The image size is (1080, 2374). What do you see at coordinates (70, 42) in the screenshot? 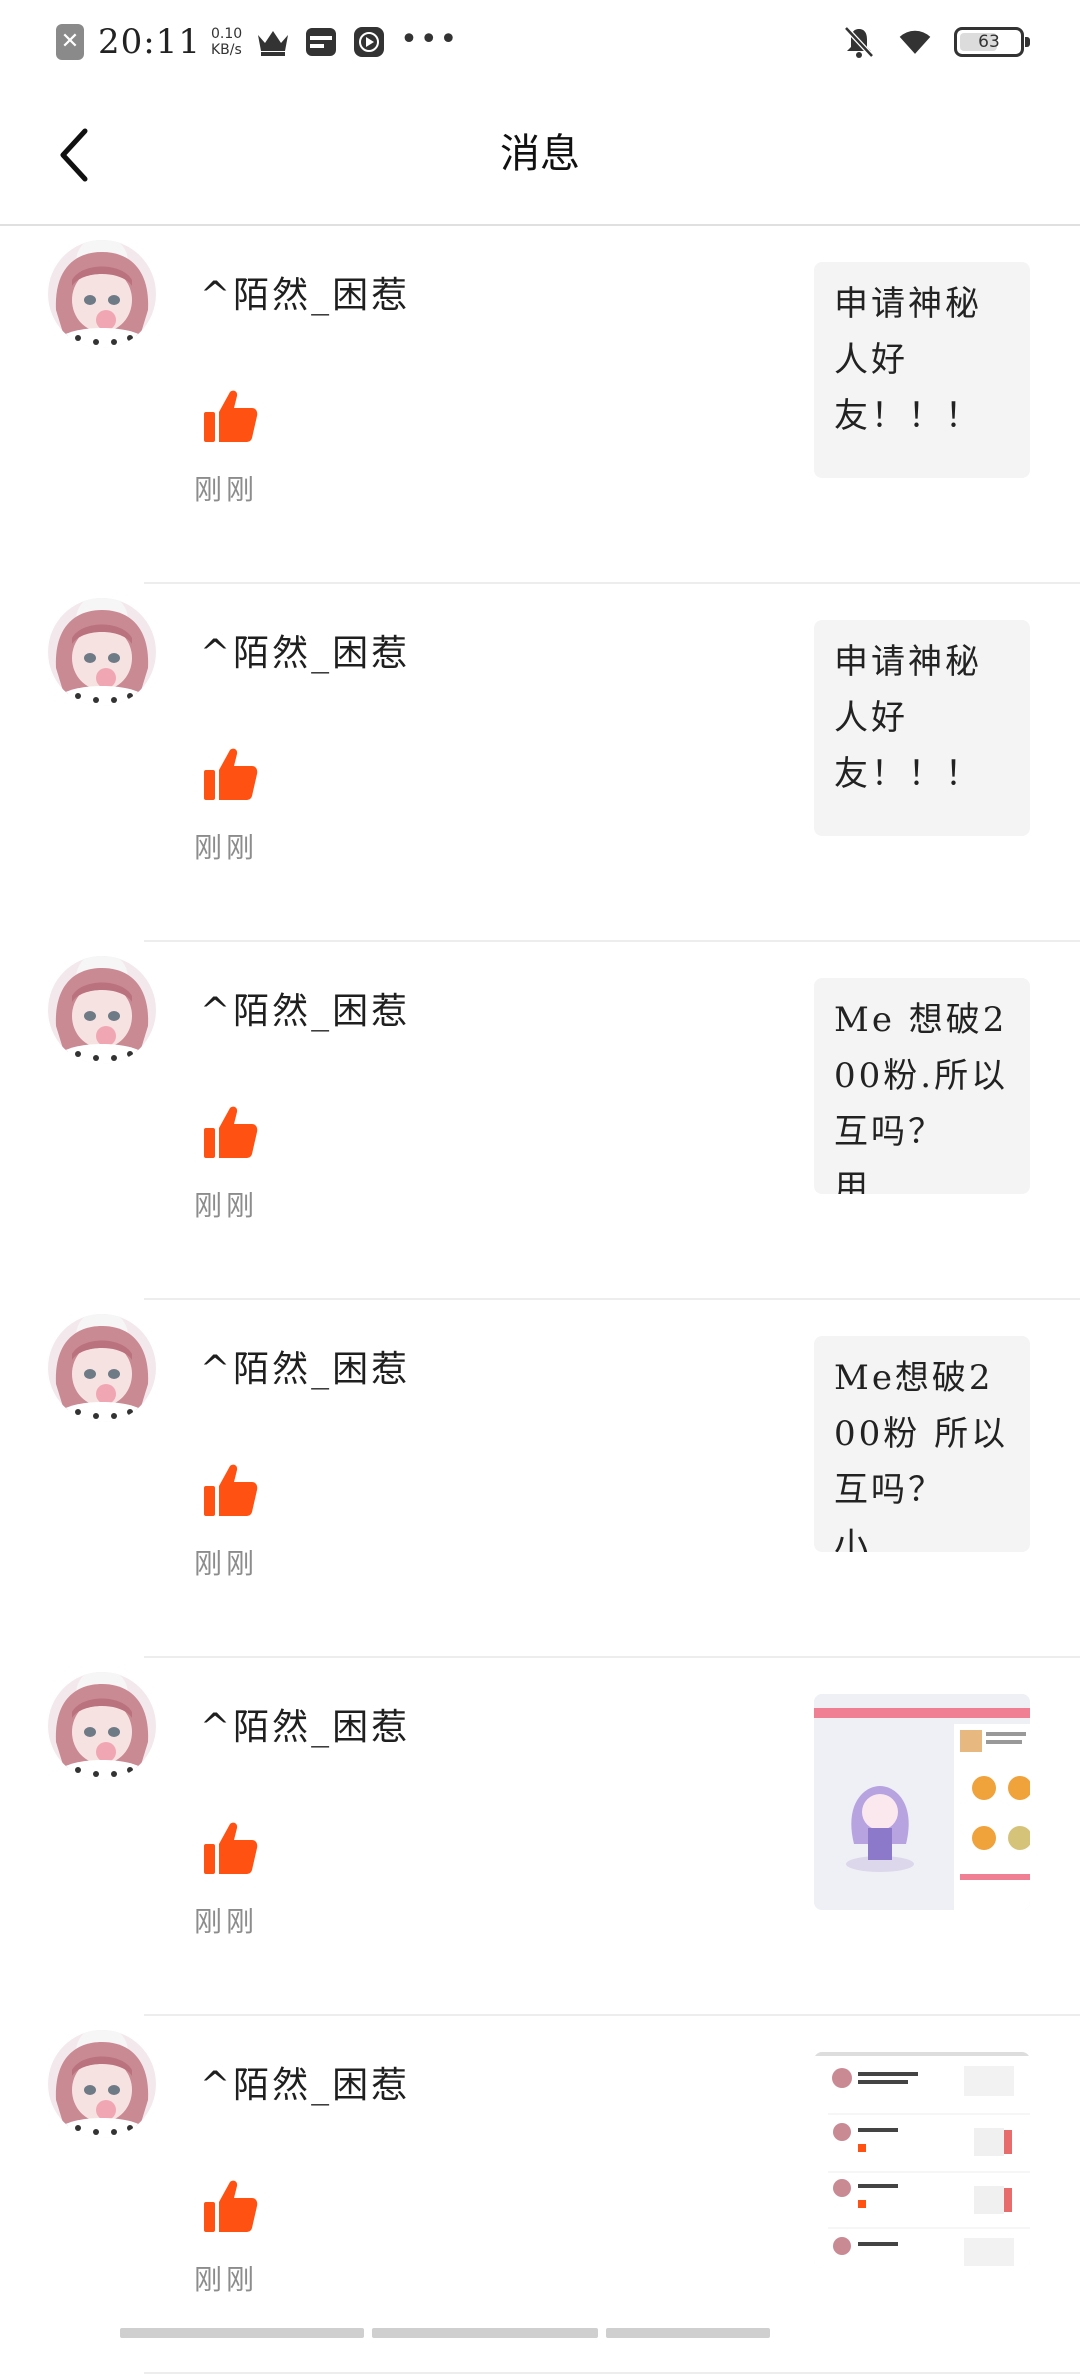
I see `close-notification-icon: ✕` at bounding box center [70, 42].